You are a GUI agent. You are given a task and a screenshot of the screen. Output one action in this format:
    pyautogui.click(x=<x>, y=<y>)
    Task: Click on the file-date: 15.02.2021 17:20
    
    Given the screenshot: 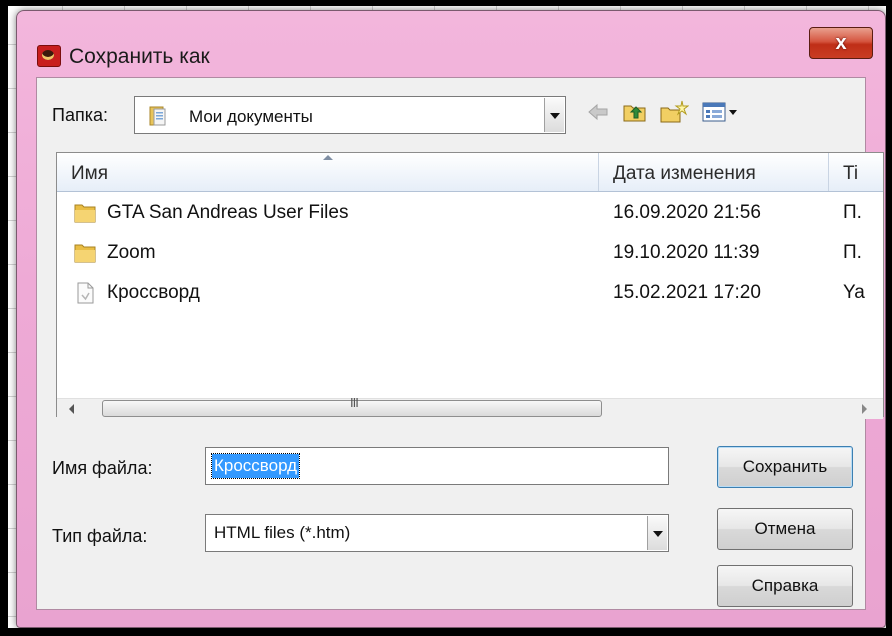 What is the action you would take?
    pyautogui.click(x=687, y=292)
    